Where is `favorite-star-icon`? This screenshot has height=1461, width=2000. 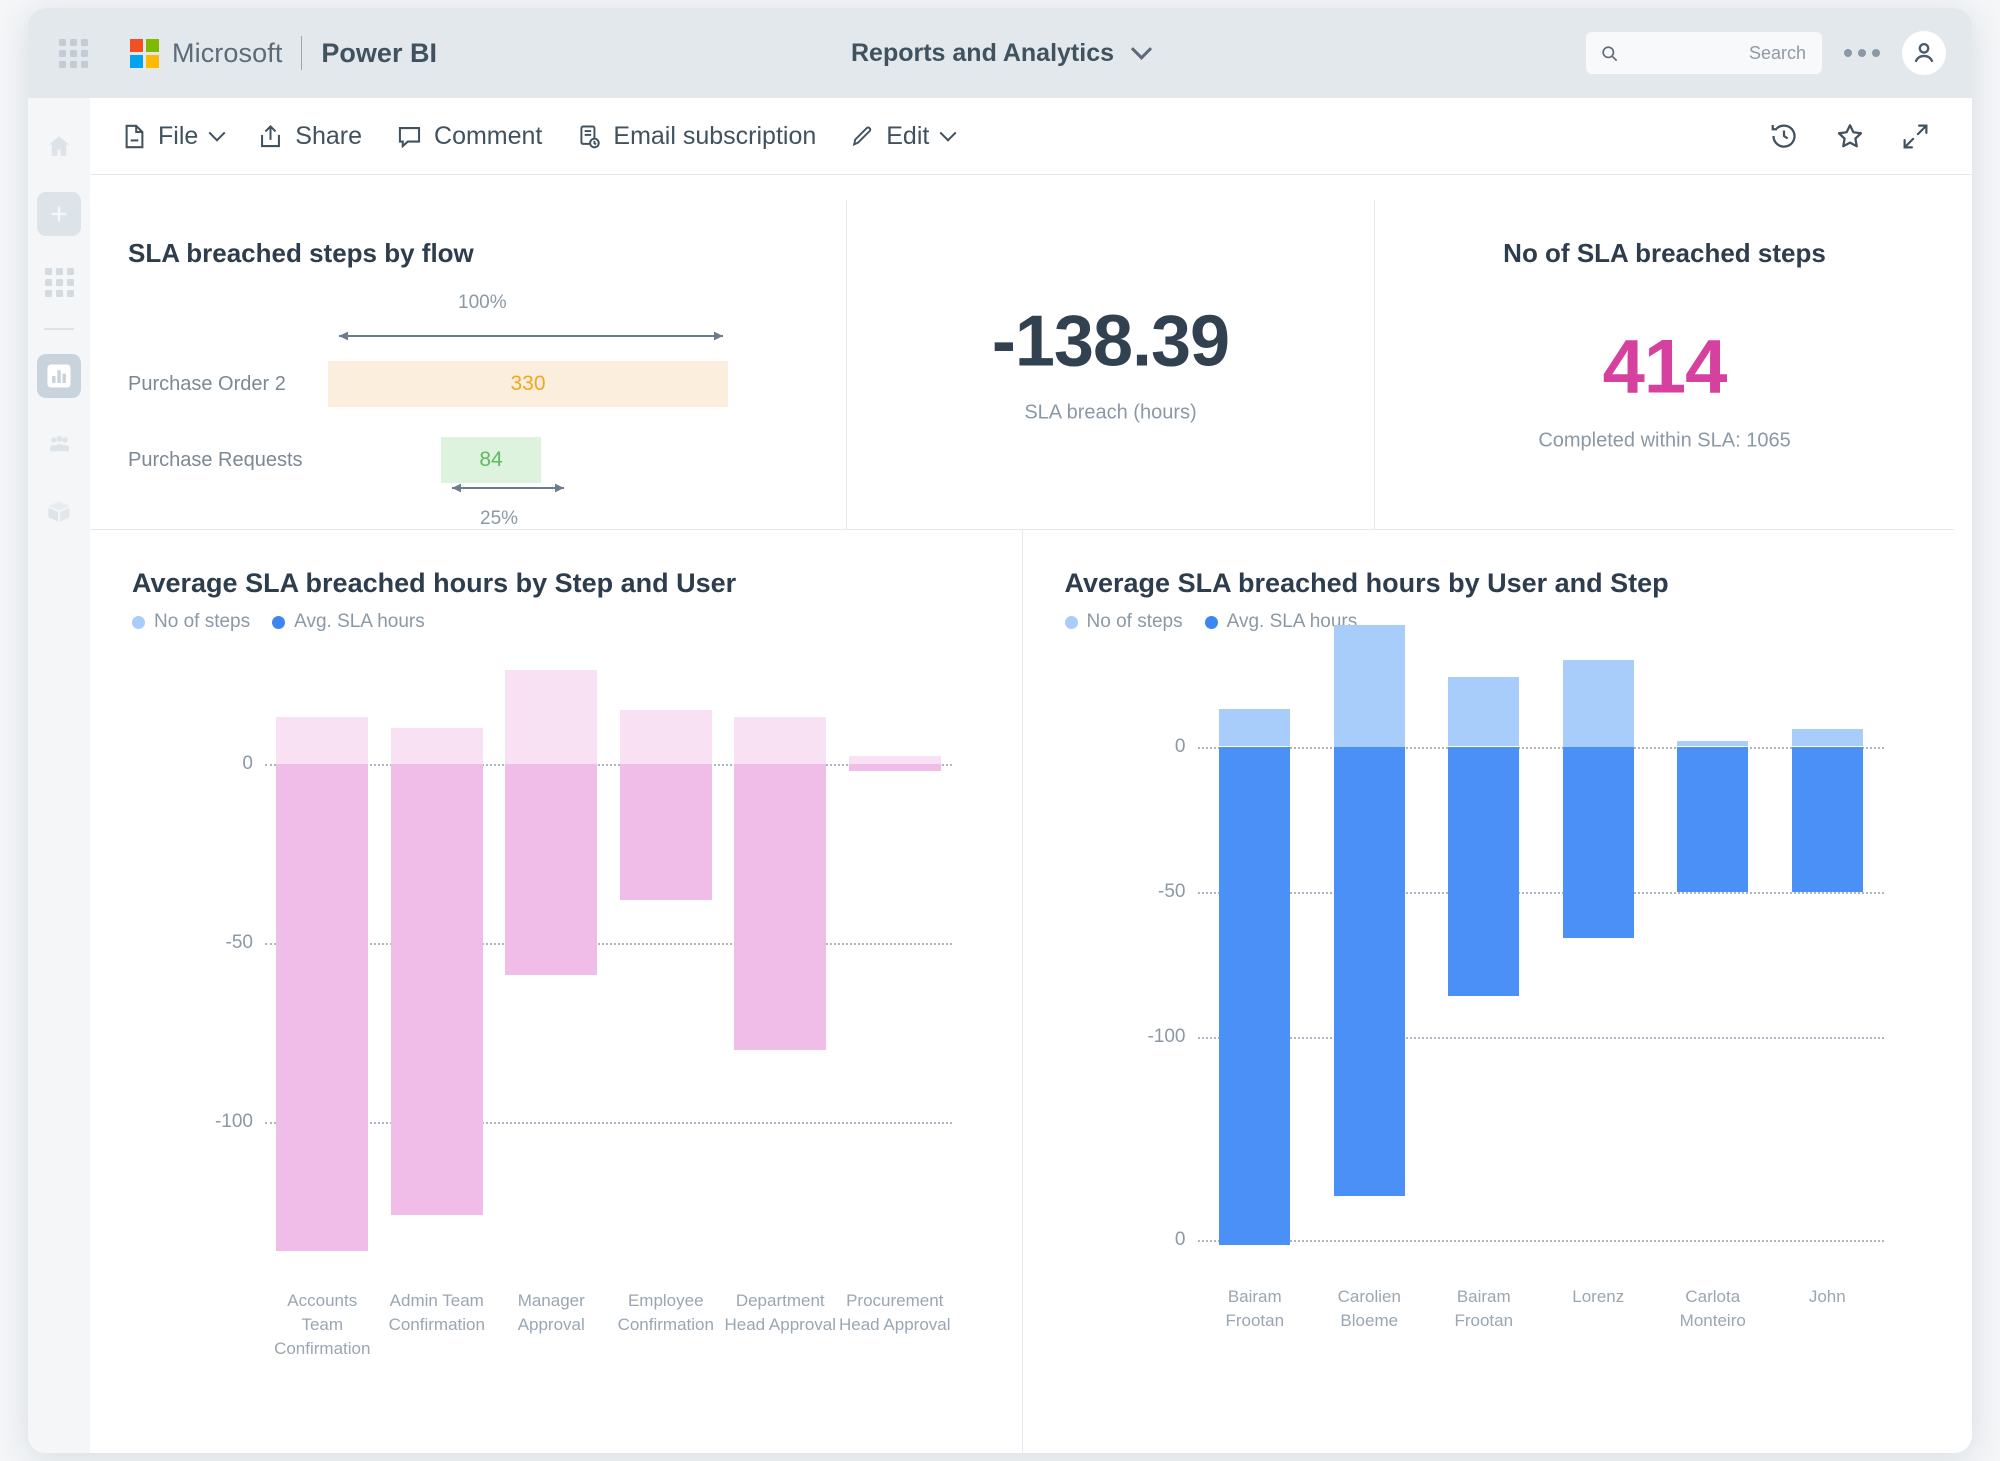
favorite-star-icon is located at coordinates (1850, 136).